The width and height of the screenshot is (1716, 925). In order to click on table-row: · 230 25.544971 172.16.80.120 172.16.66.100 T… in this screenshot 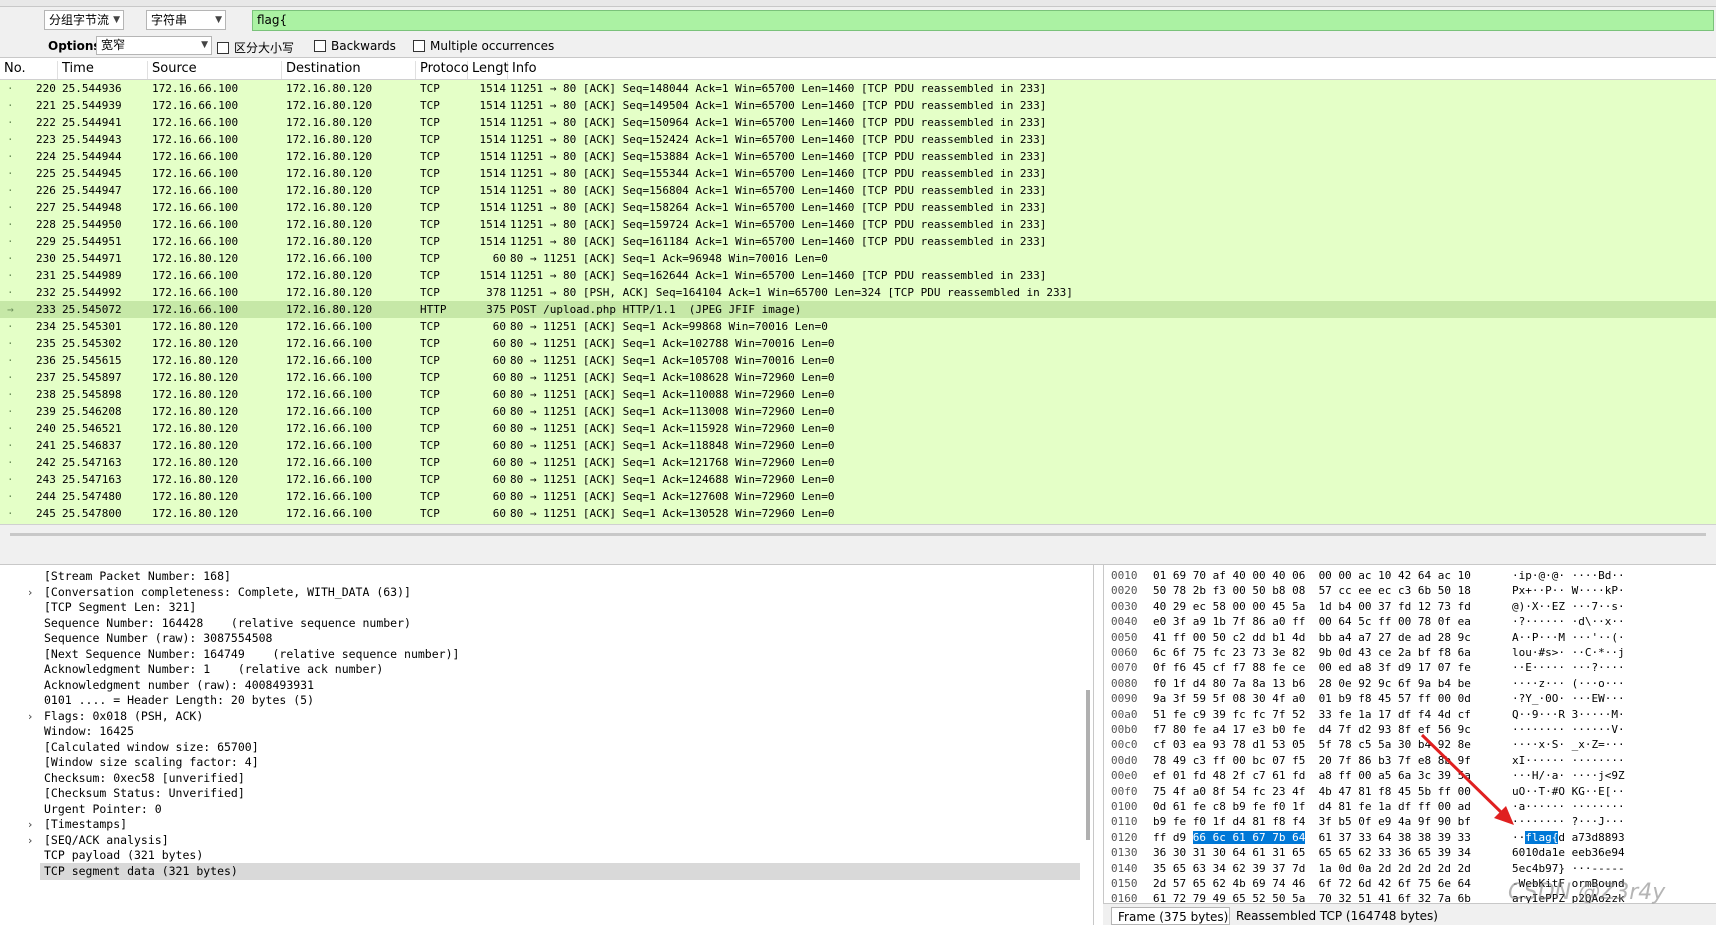, I will do `click(858, 258)`.